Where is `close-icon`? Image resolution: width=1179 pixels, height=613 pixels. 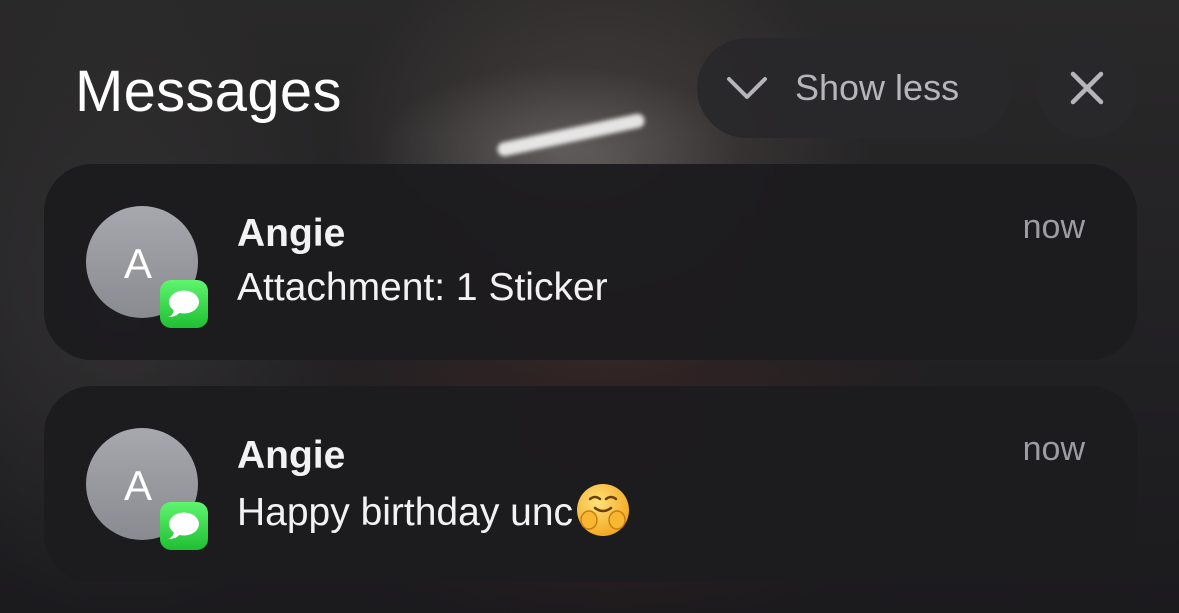 close-icon is located at coordinates (1087, 88).